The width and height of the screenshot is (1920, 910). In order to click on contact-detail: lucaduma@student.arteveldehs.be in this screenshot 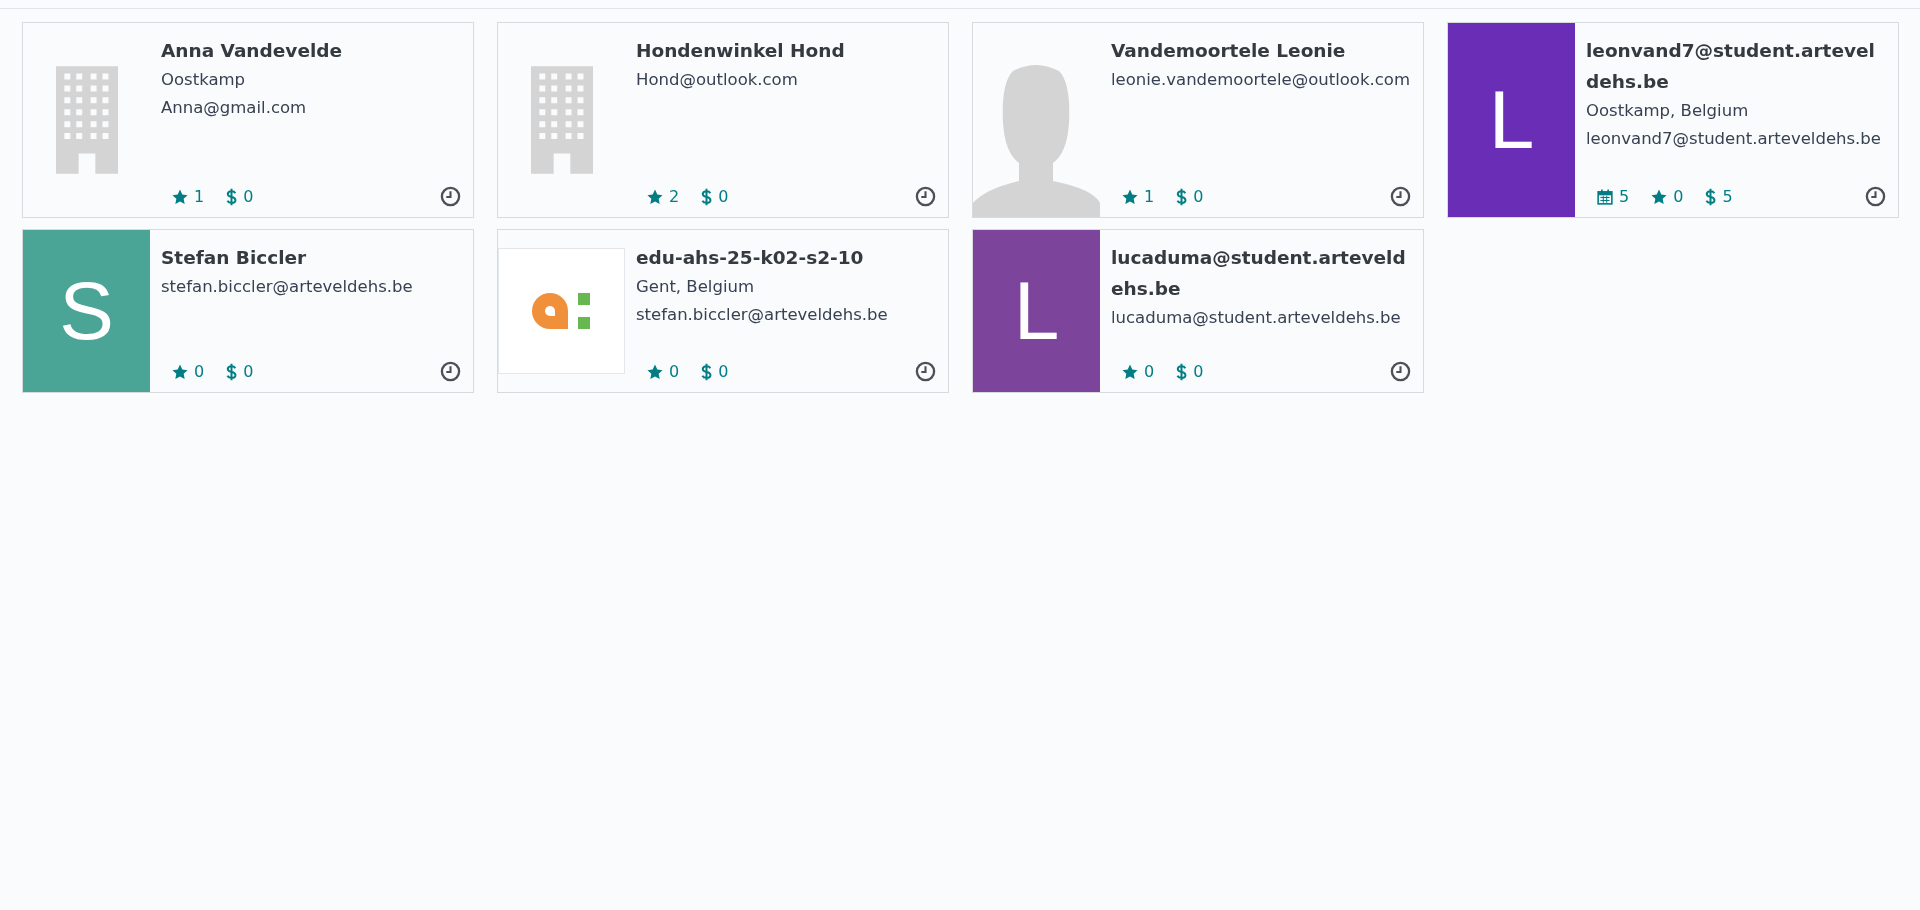, I will do `click(1256, 318)`.